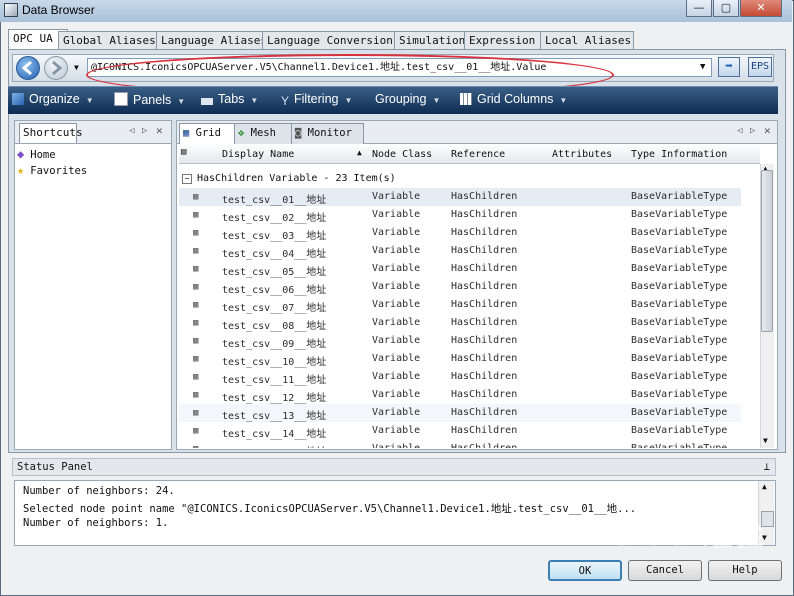 The image size is (794, 596). What do you see at coordinates (274, 236) in the screenshot?
I see `cell-display-name: test_csv__03__地址` at bounding box center [274, 236].